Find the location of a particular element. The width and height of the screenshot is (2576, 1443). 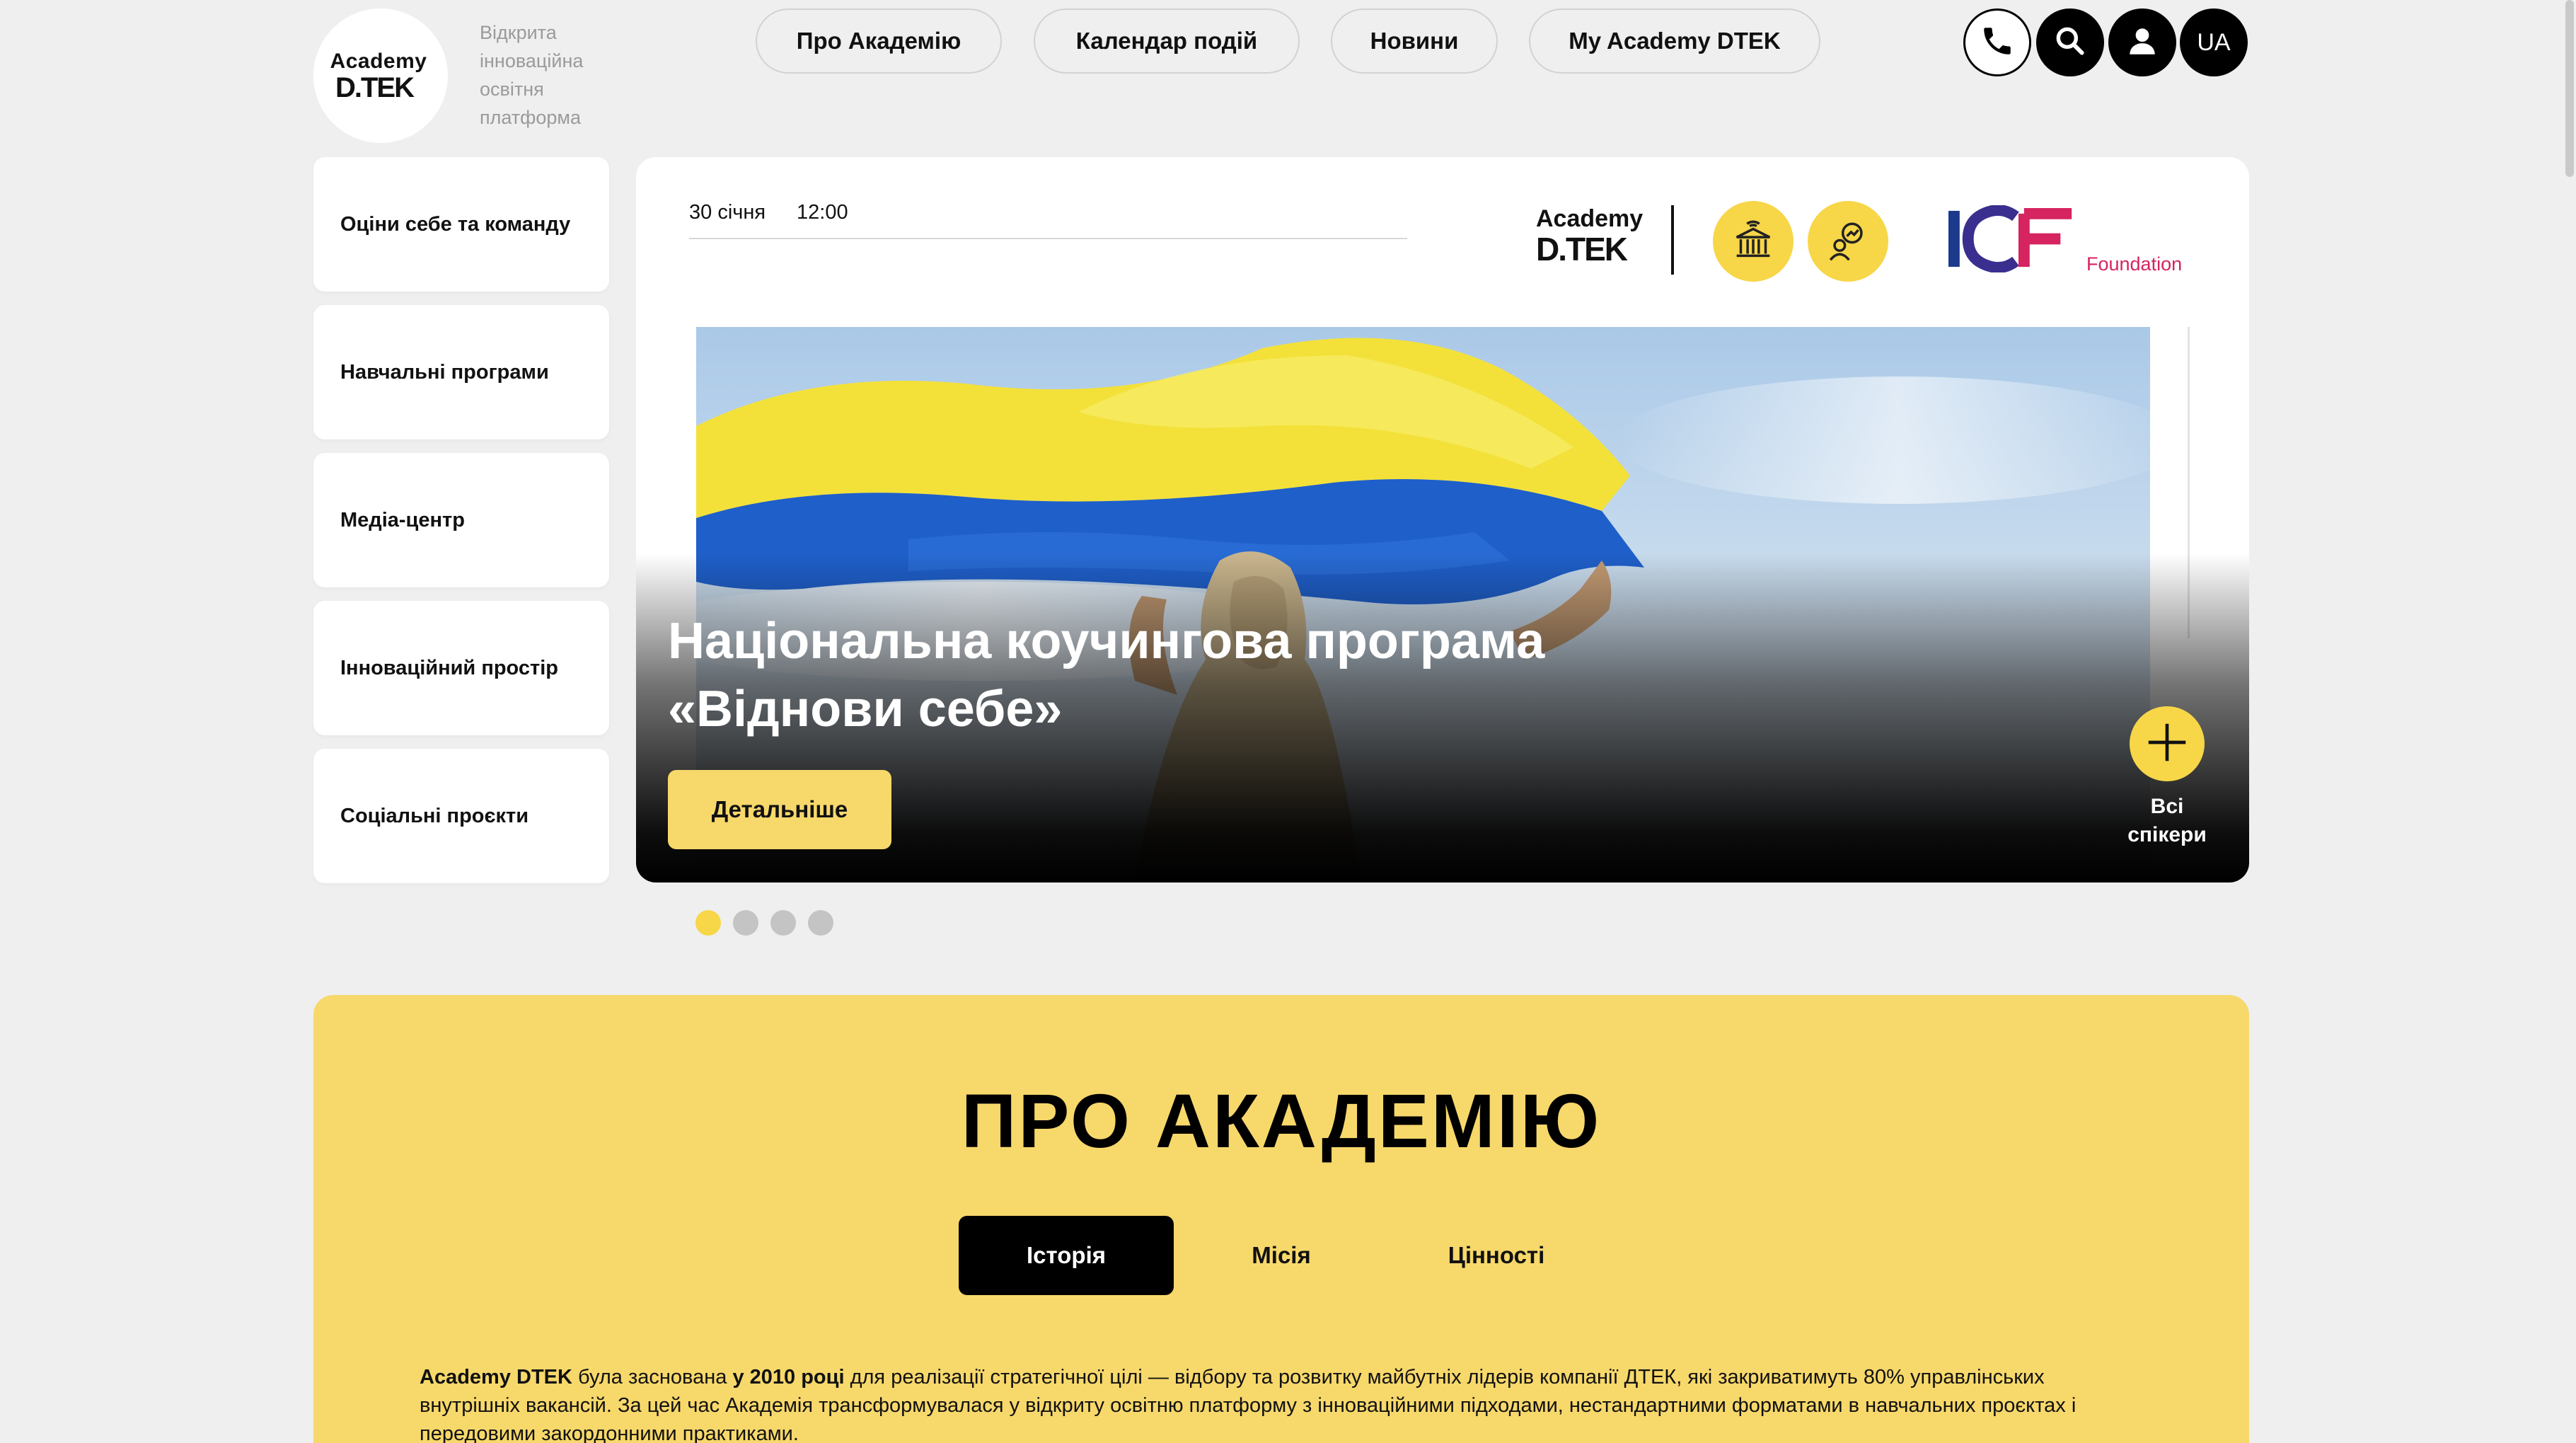

plus-icon is located at coordinates (2167, 744).